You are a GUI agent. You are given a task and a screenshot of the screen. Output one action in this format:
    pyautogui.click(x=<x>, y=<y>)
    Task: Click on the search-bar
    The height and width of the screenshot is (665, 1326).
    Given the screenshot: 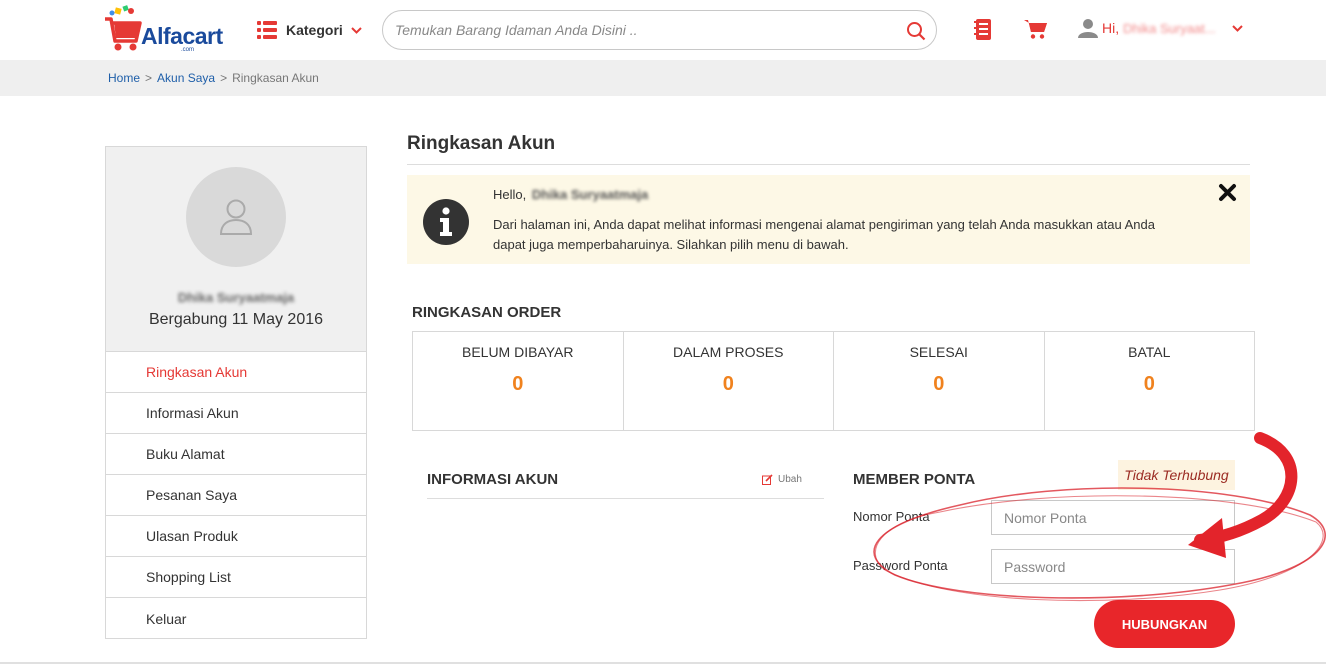 What is the action you would take?
    pyautogui.click(x=659, y=30)
    